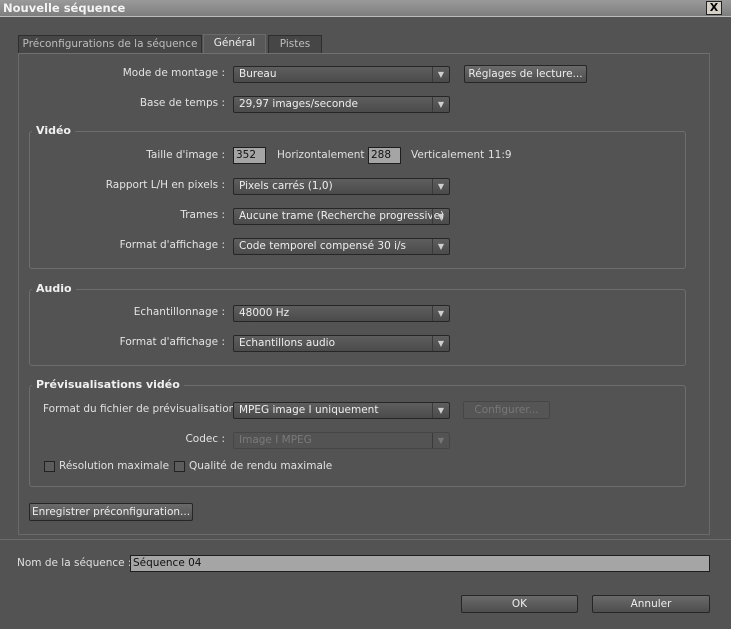  I want to click on sample-rate-label: Echantillonnage :, so click(179, 312).